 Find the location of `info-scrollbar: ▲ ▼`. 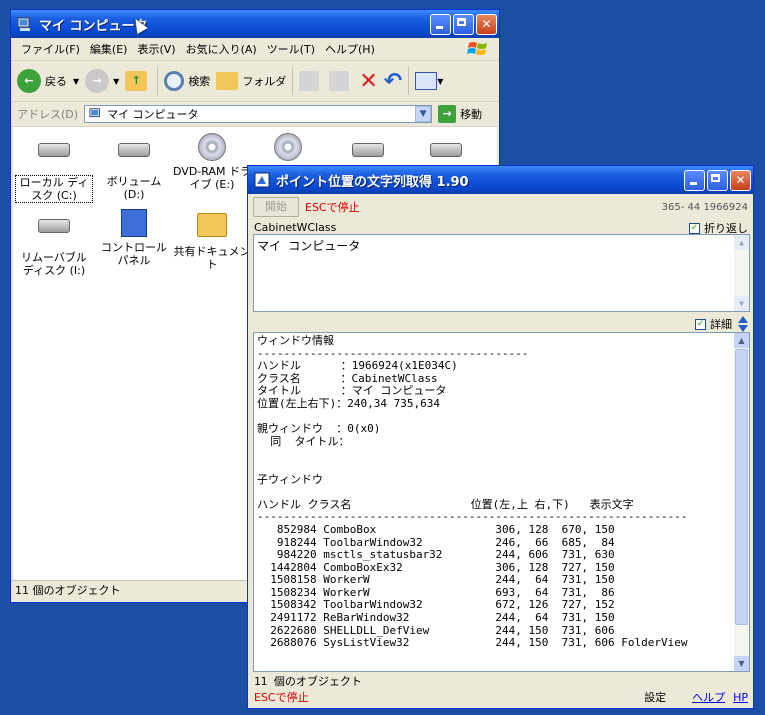

info-scrollbar: ▲ ▼ is located at coordinates (741, 502).